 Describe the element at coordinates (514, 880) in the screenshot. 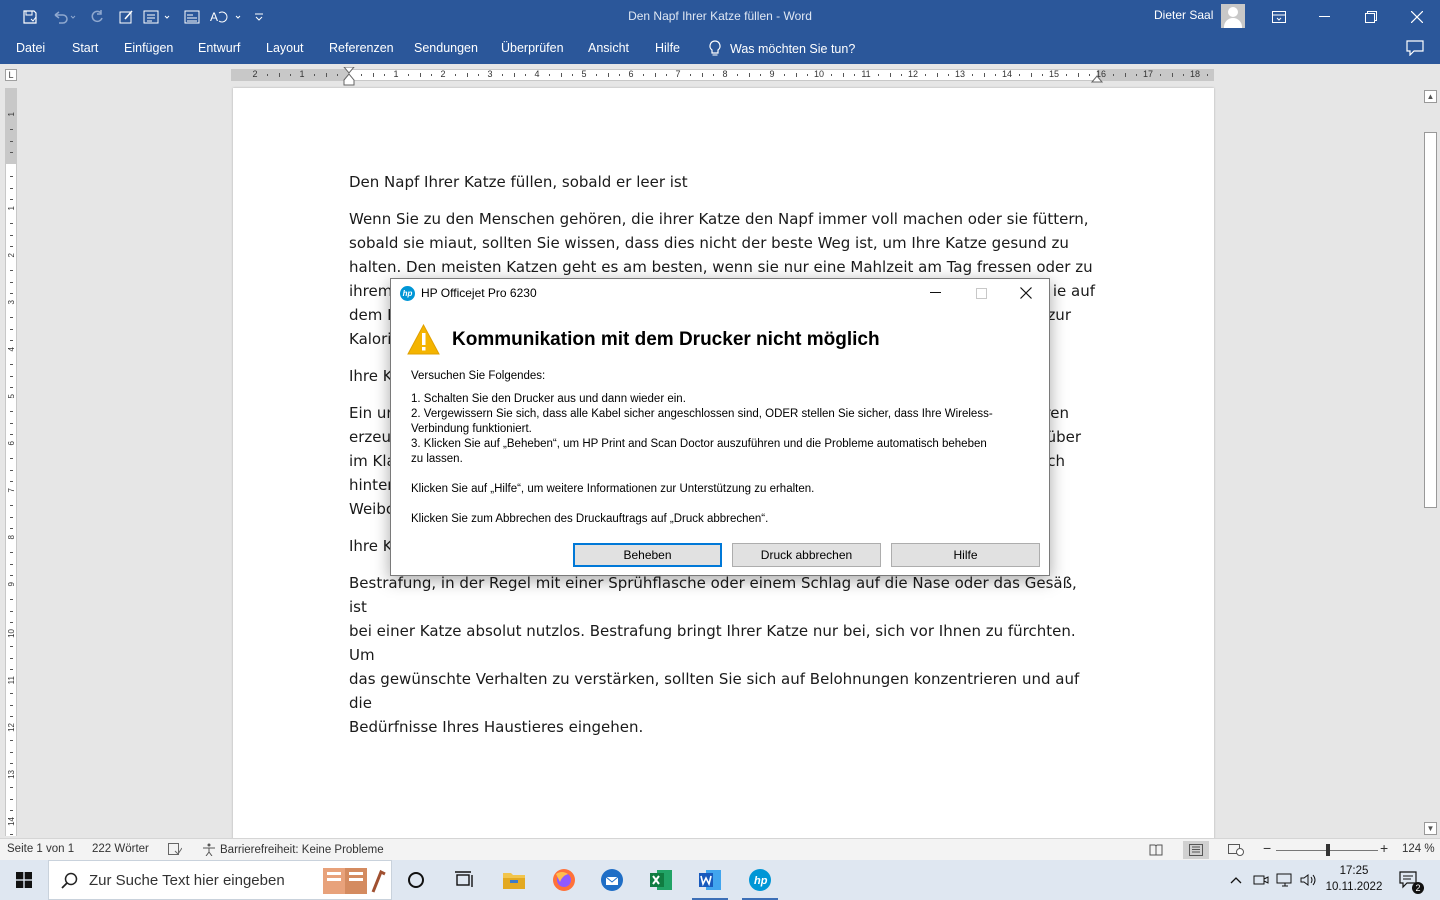

I see `file-explorer-icon` at that location.